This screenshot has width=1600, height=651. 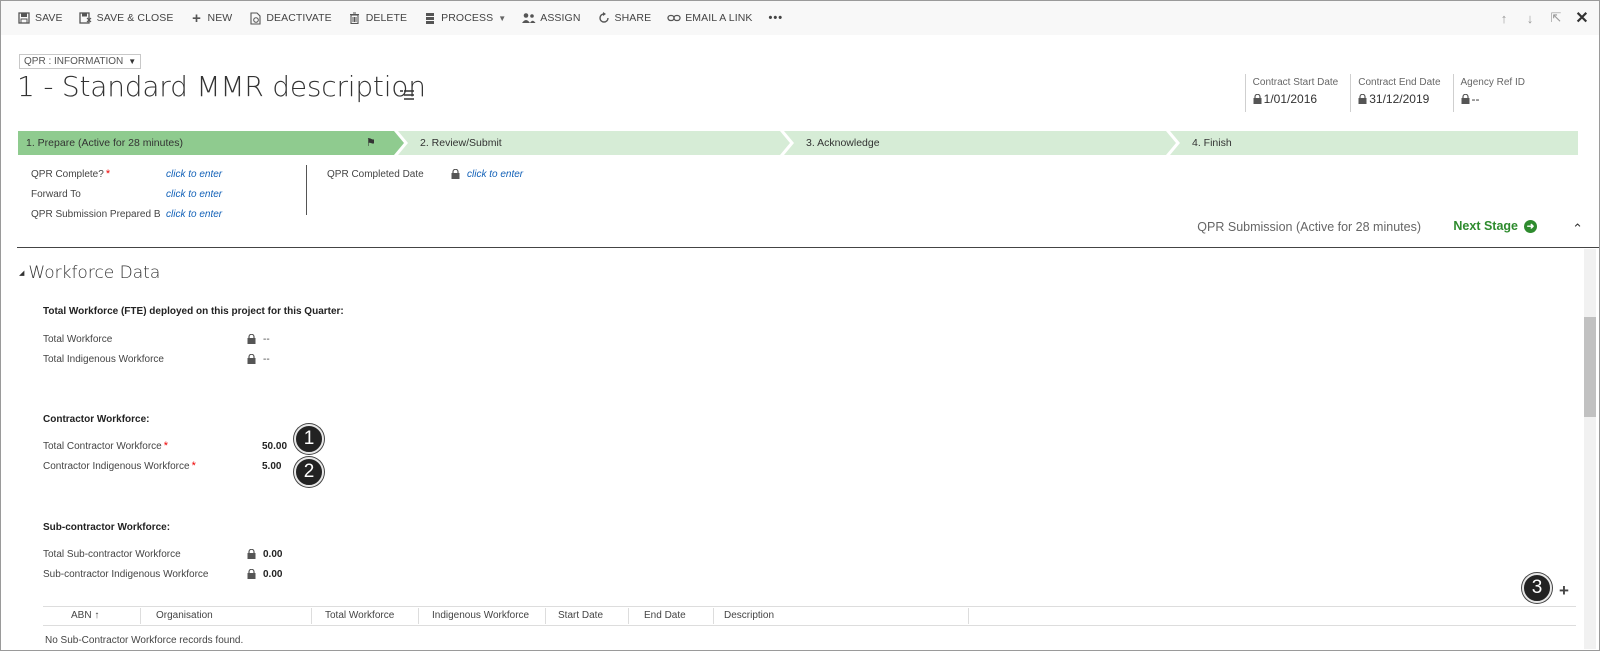 I want to click on stage-review-submit: 2. Review/Submit, so click(x=594, y=143).